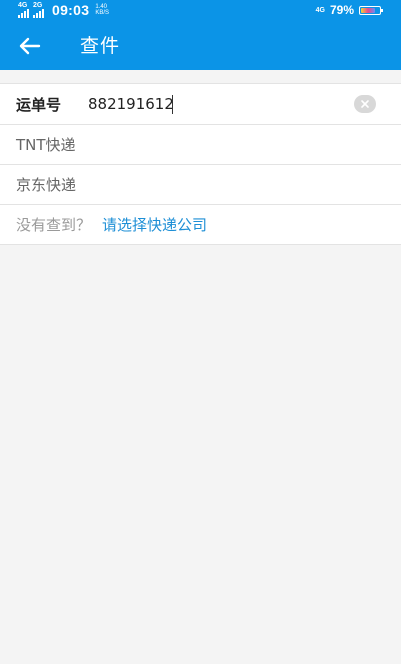  What do you see at coordinates (200, 46) in the screenshot?
I see `app-bar: 查件` at bounding box center [200, 46].